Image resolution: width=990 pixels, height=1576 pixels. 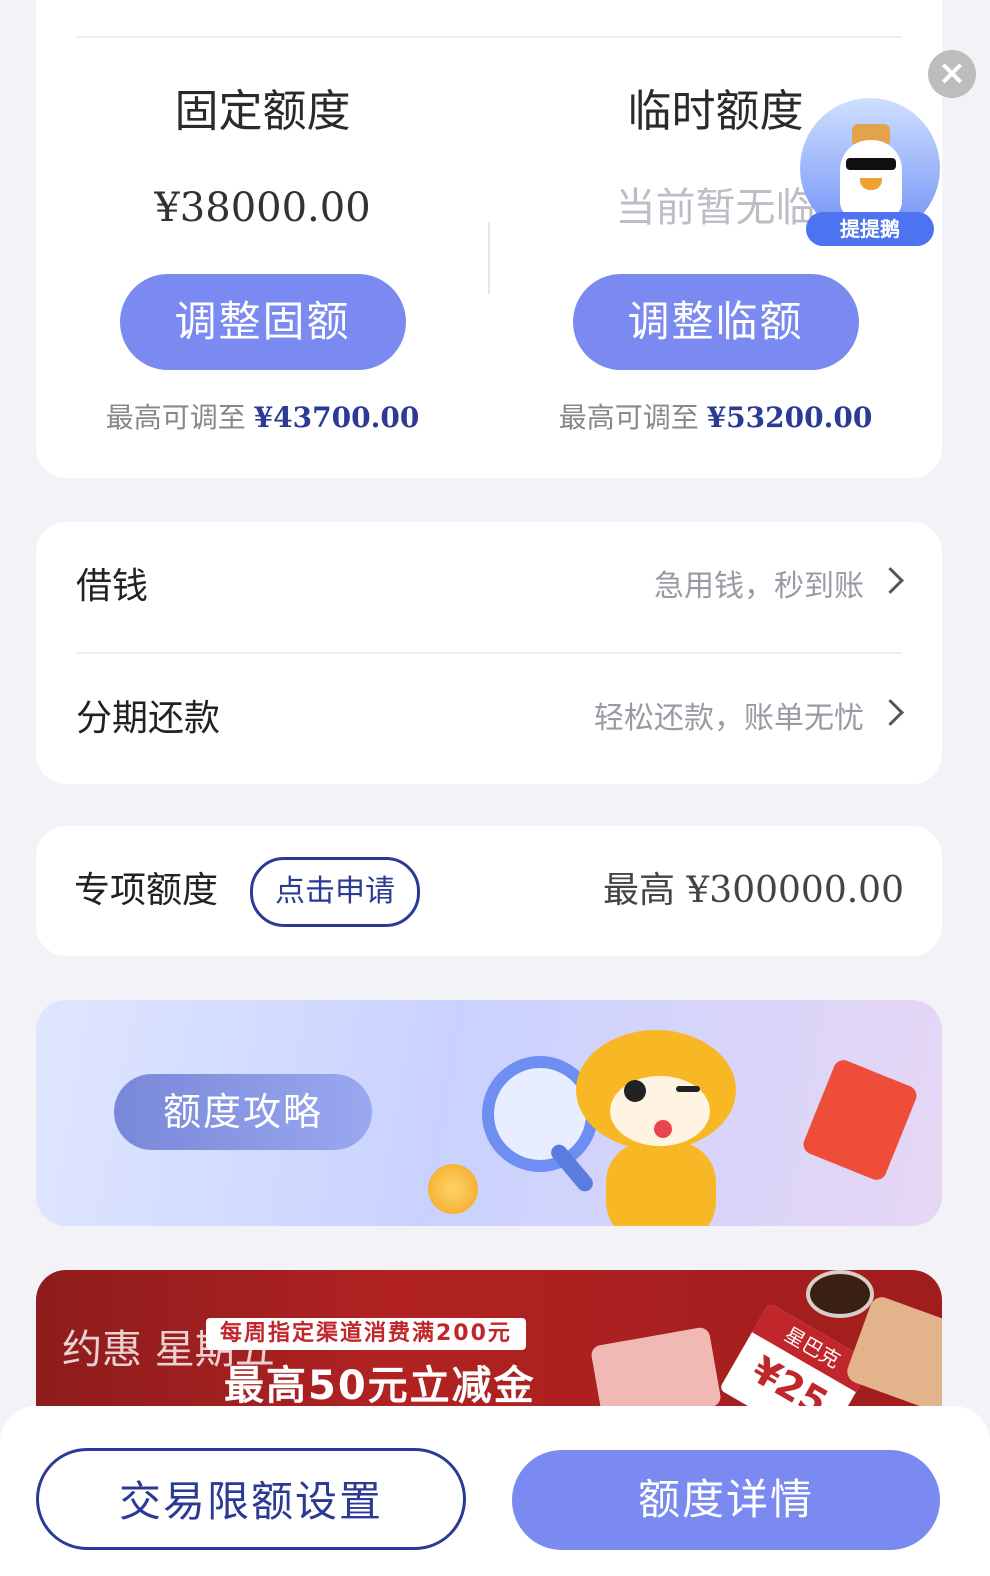 I want to click on temporary-max-line: 最高可调至 ¥53200.00, so click(x=715, y=416).